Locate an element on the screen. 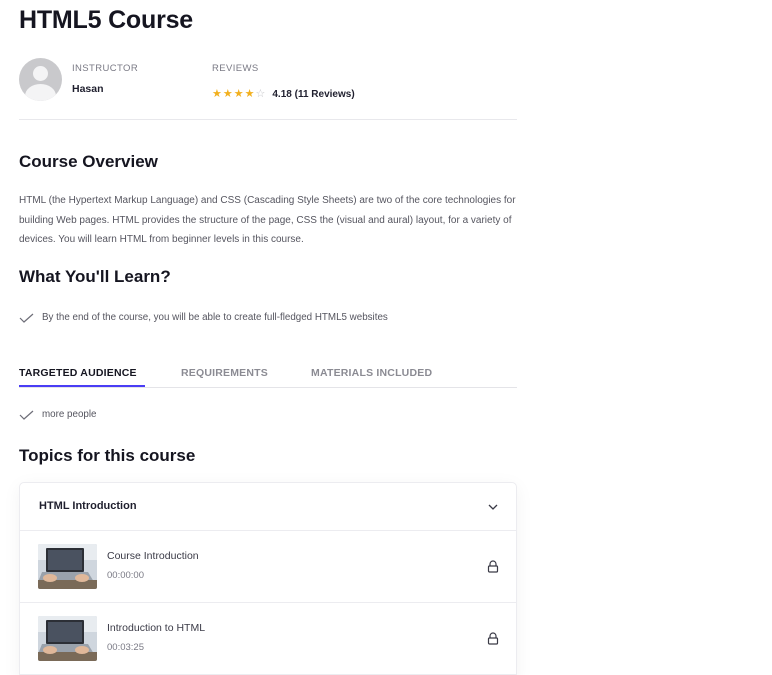 This screenshot has height=675, width=772. instructor-avatar is located at coordinates (40, 79).